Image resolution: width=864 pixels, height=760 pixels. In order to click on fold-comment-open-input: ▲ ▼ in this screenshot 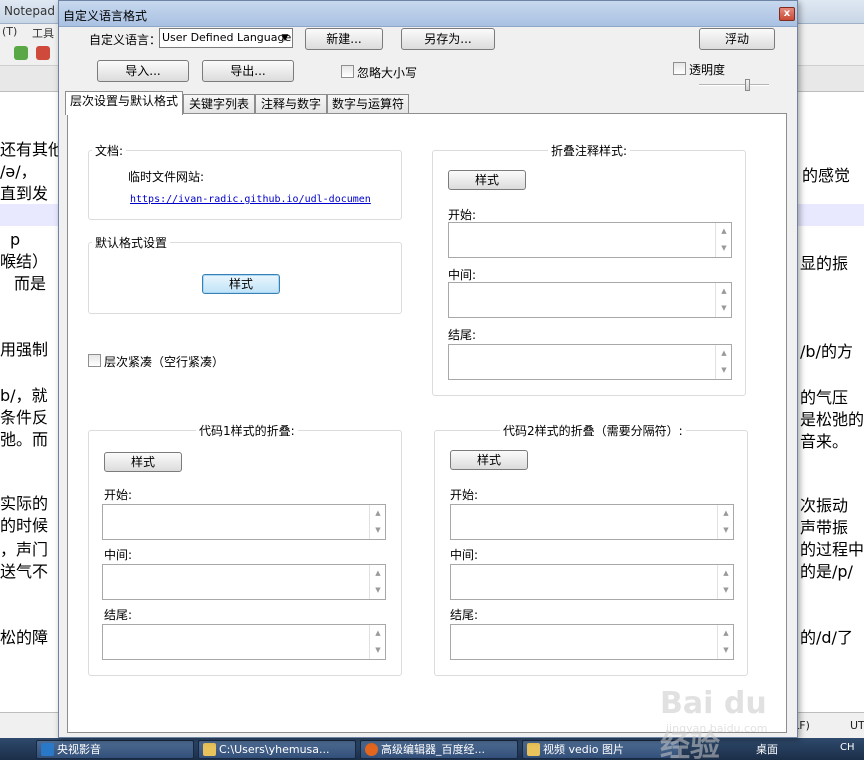, I will do `click(590, 240)`.